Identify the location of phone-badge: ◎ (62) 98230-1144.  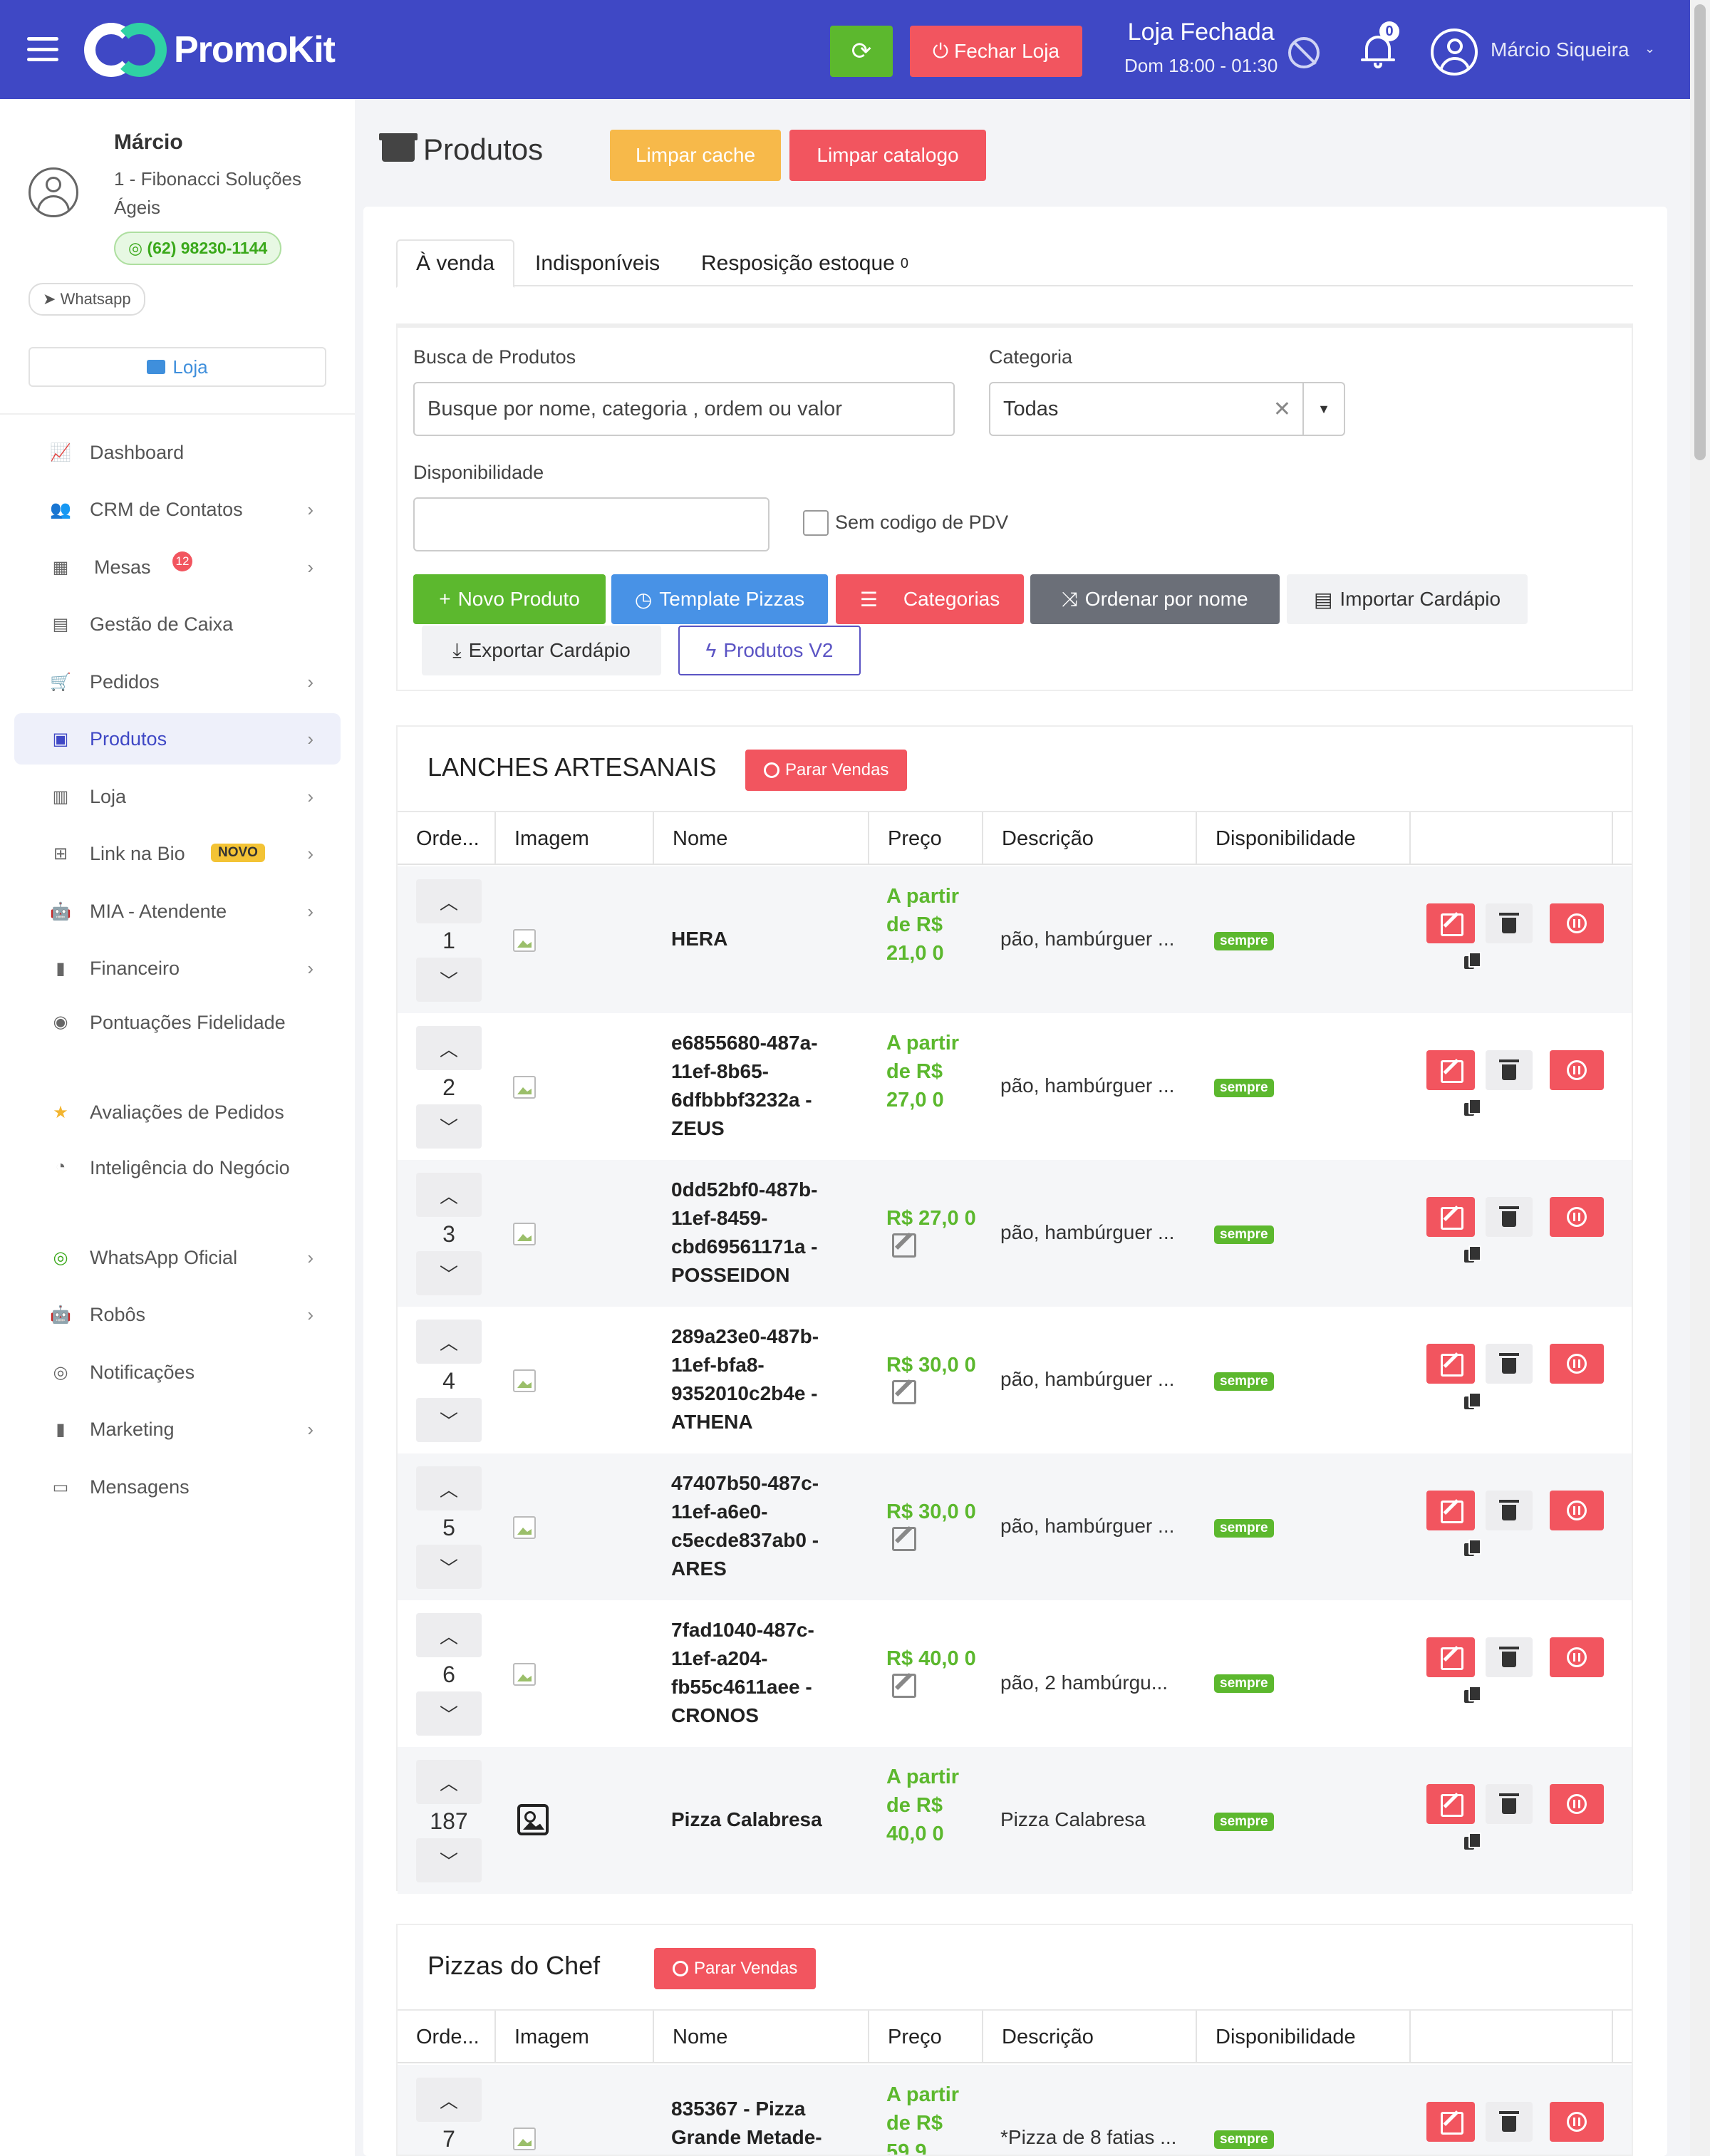
(198, 248).